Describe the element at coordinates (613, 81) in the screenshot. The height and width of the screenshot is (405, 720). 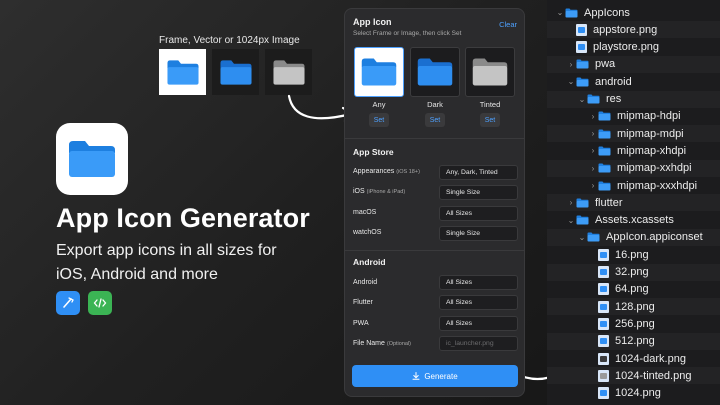
I see `tree-item-label: android` at that location.